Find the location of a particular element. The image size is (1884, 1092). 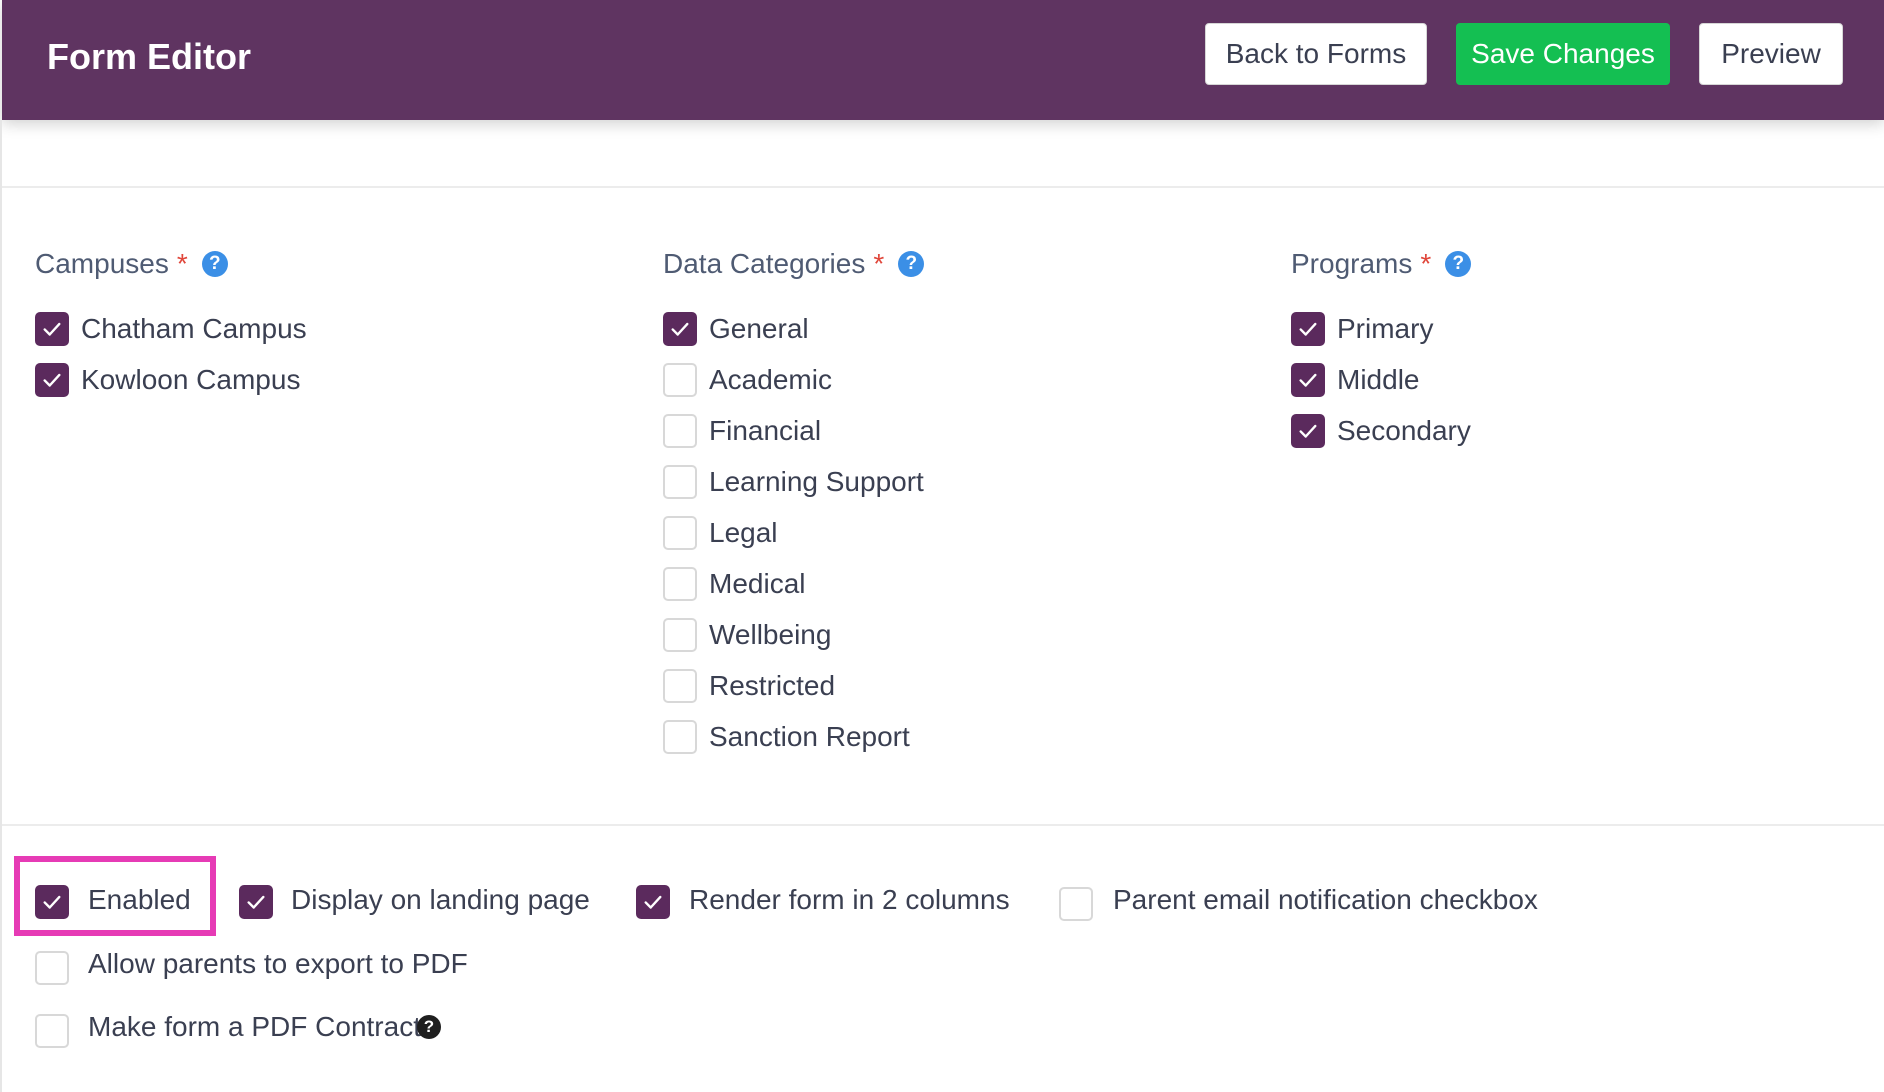

data-category-label: Legal is located at coordinates (743, 532).